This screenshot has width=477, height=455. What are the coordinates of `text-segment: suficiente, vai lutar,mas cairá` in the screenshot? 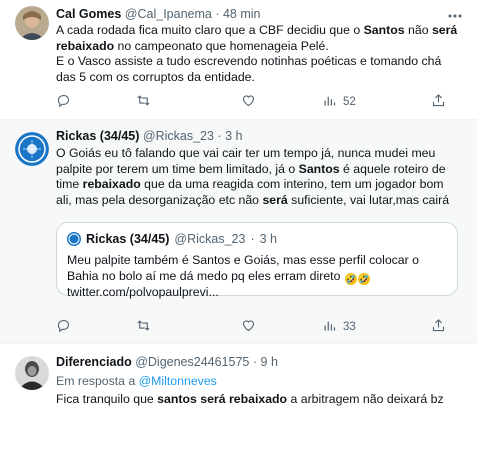 It's located at (368, 199).